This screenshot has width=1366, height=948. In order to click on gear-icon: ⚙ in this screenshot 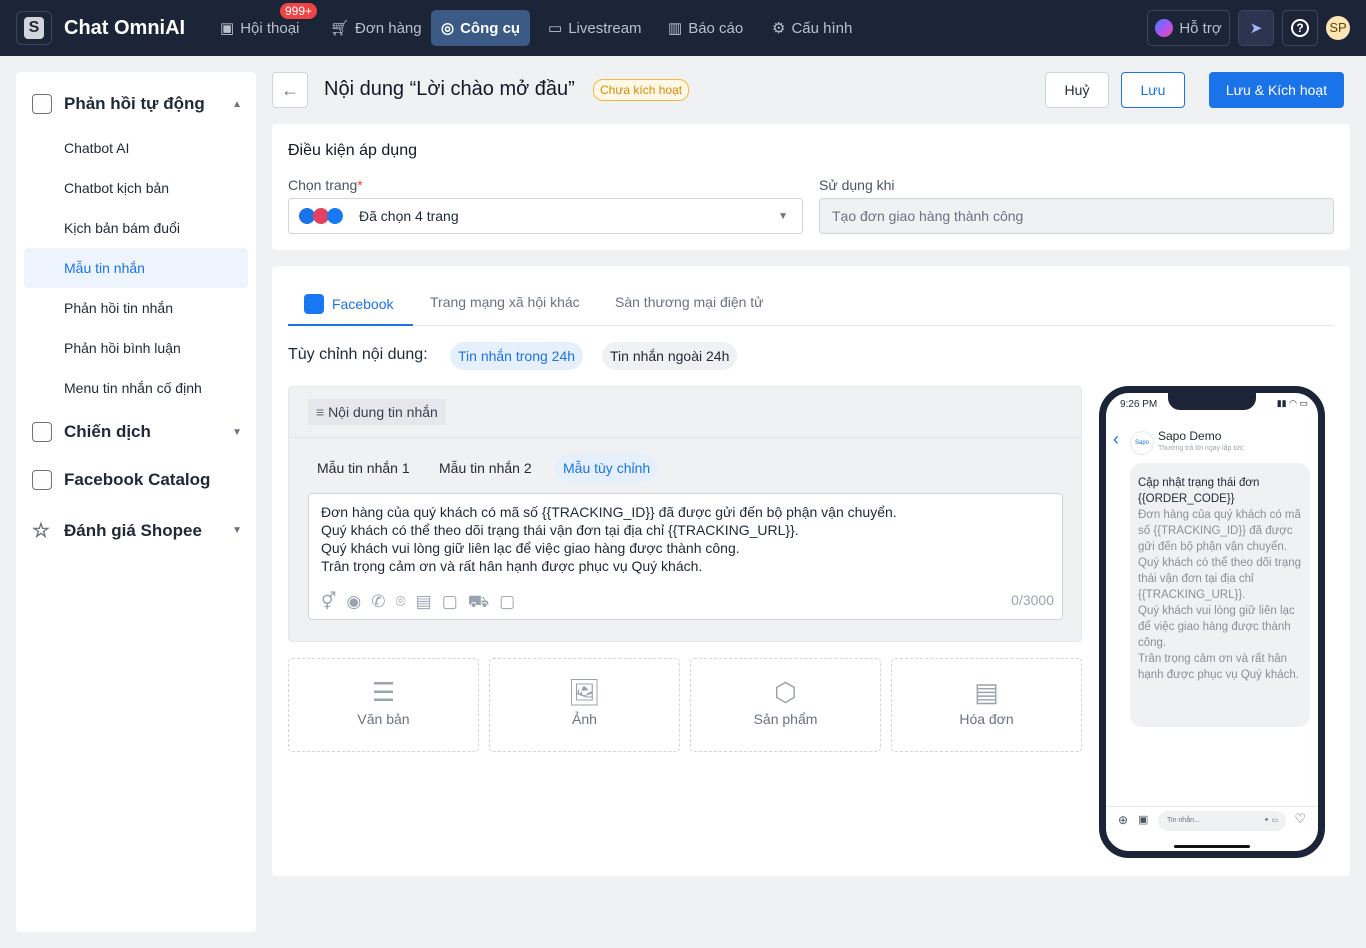, I will do `click(779, 28)`.